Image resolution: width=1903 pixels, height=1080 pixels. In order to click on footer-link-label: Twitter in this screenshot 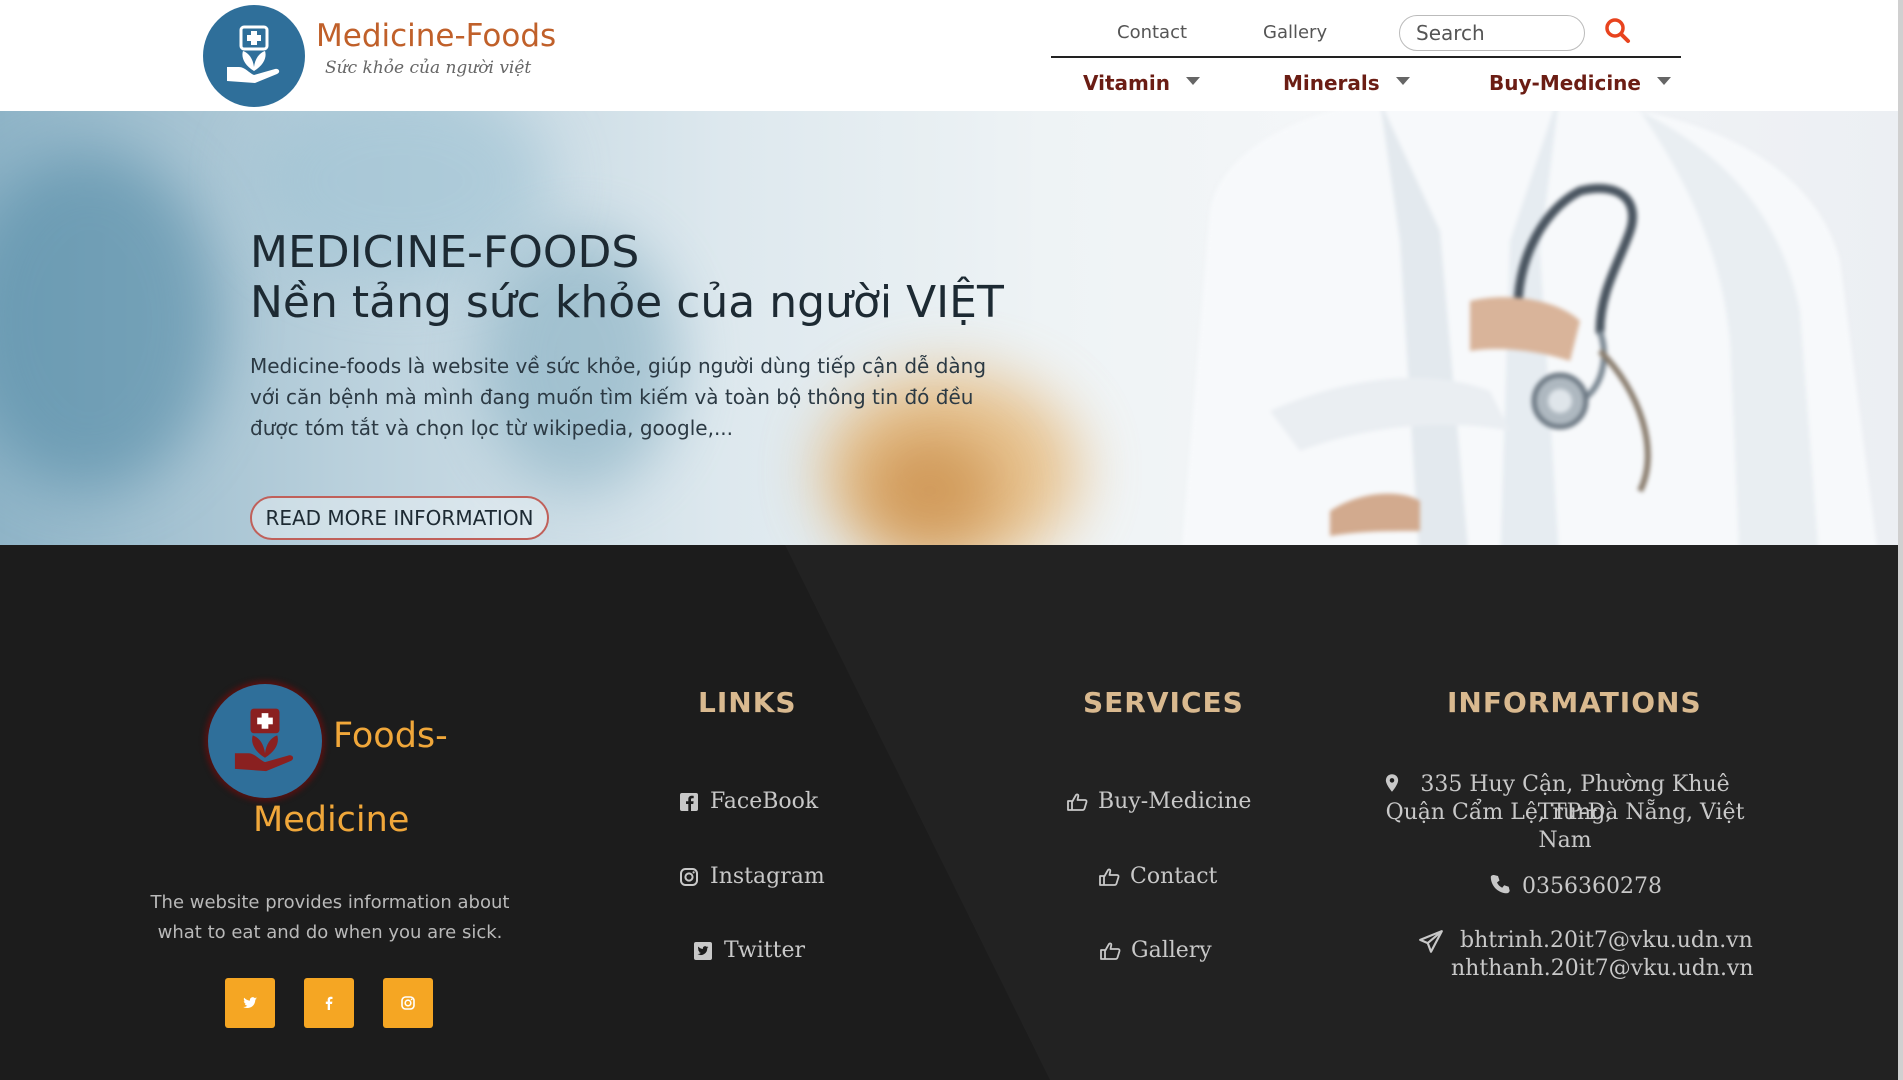, I will do `click(764, 950)`.